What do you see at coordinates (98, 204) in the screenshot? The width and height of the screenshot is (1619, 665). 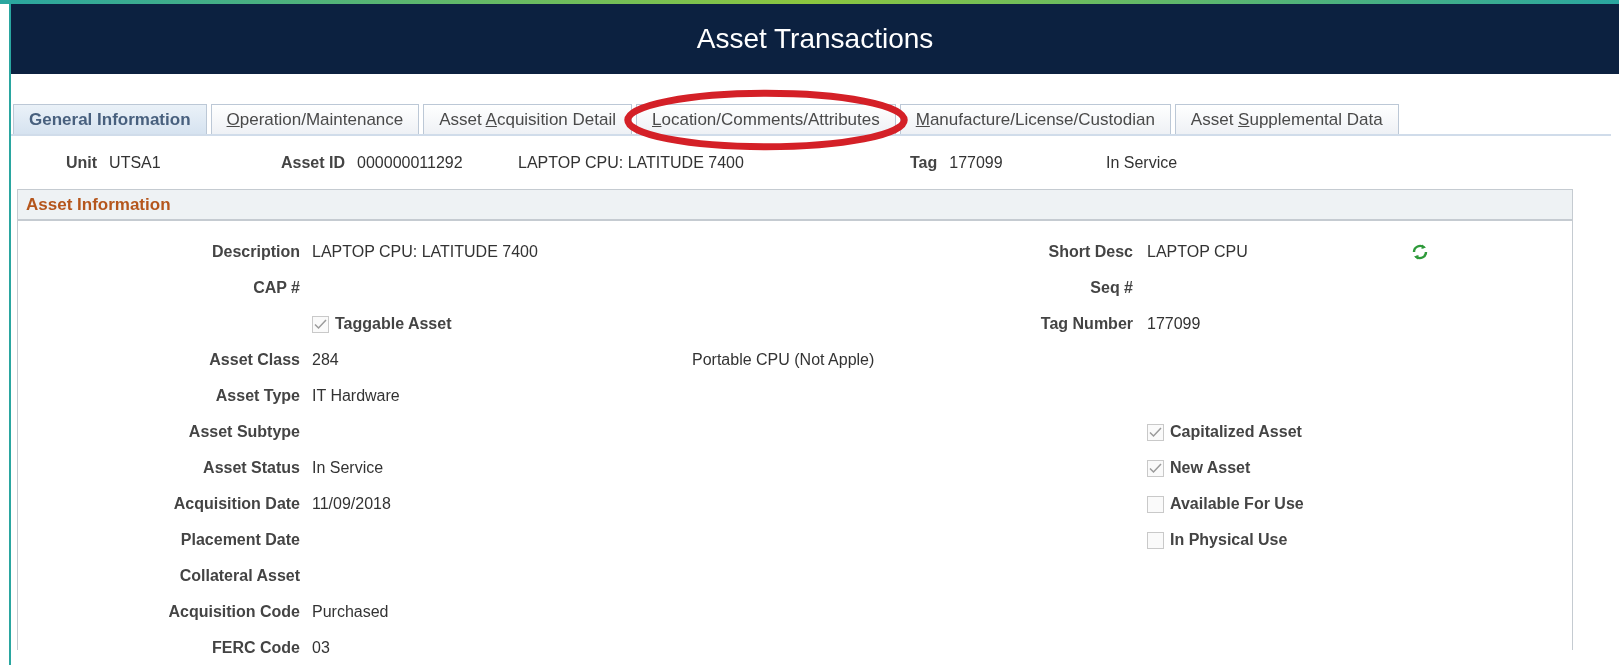 I see `section-title: Asset Information` at bounding box center [98, 204].